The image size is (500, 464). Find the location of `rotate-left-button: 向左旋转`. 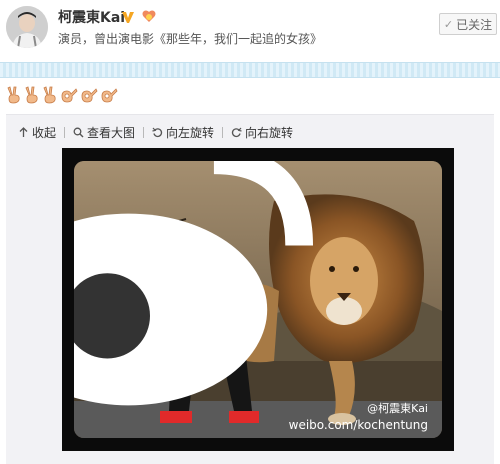

rotate-left-button: 向左旋转 is located at coordinates (183, 132).